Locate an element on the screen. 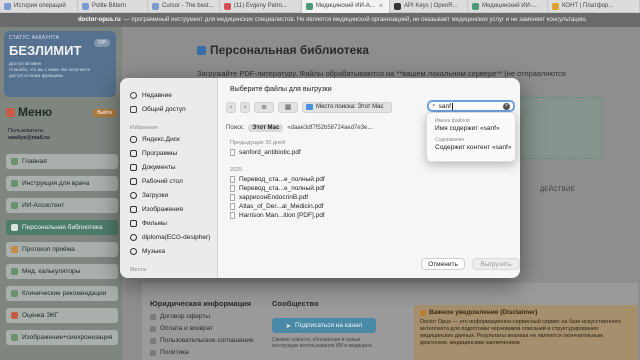 The image size is (640, 360). file-row: sanford_antibiotic.pdf is located at coordinates (330, 152).